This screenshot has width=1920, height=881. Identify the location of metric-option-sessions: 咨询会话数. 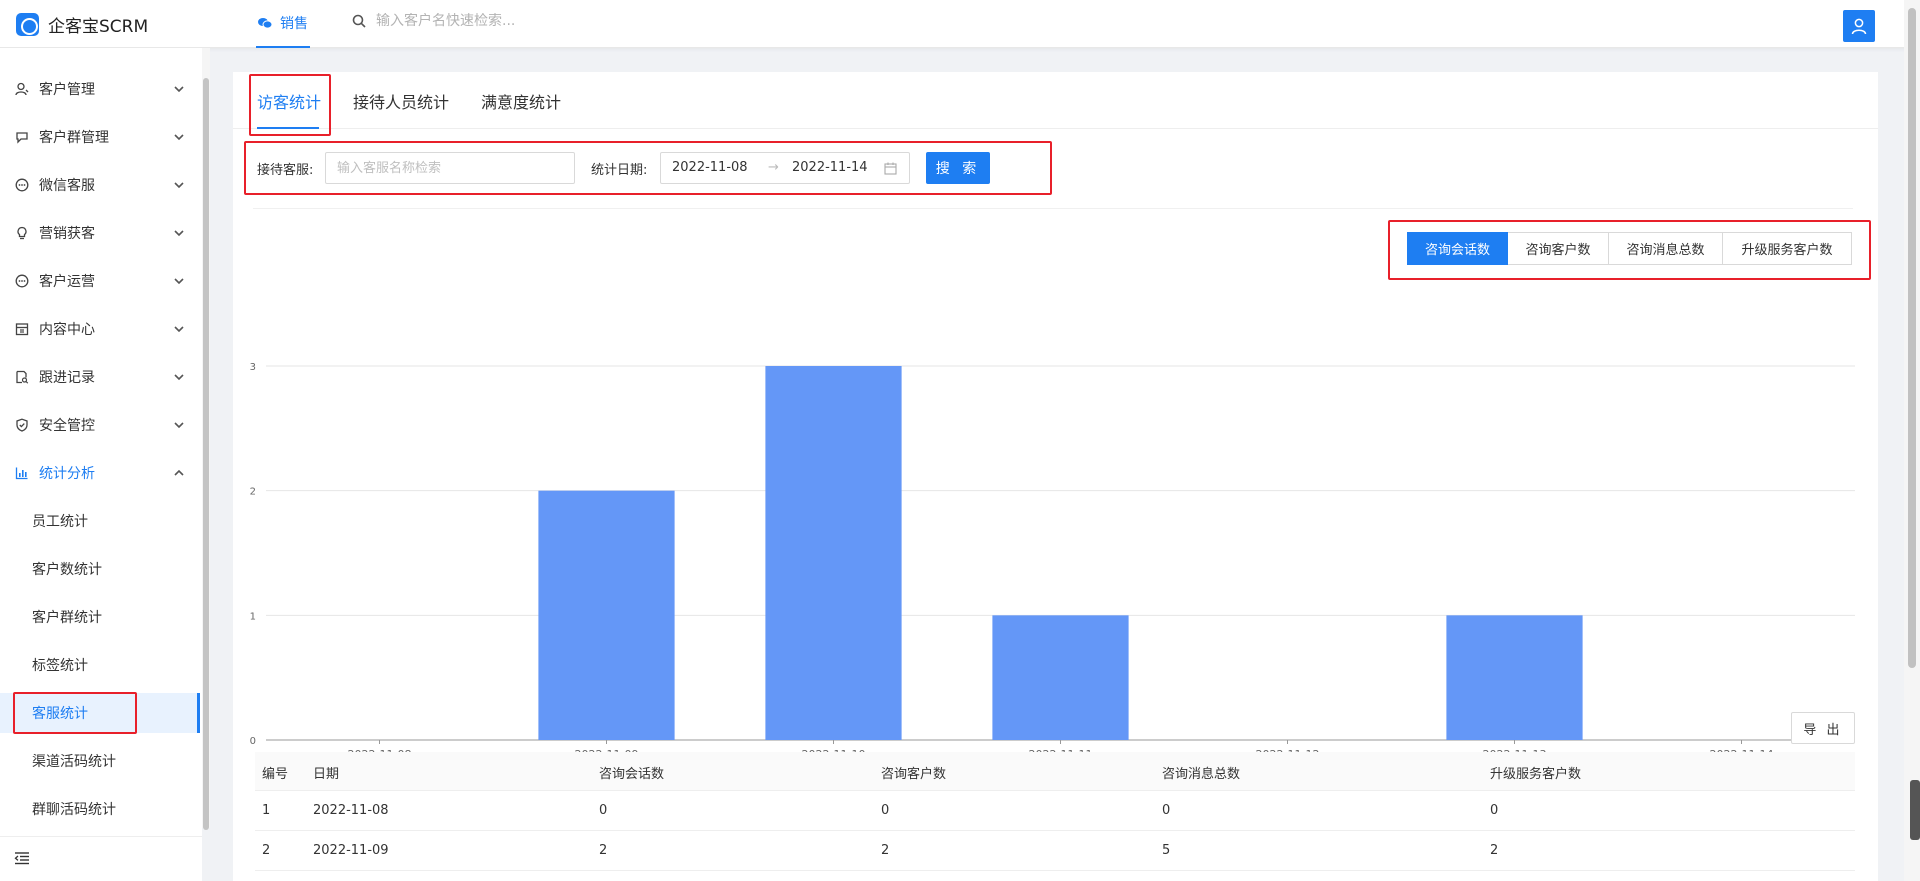
(1457, 248).